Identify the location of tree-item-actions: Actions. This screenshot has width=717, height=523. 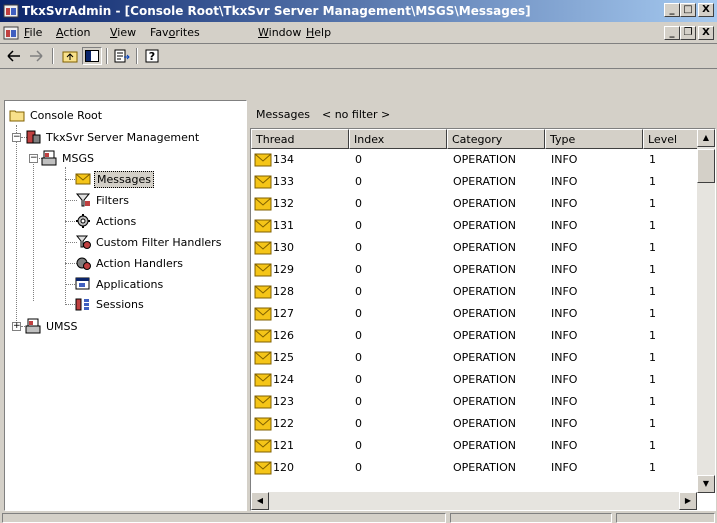
(106, 221).